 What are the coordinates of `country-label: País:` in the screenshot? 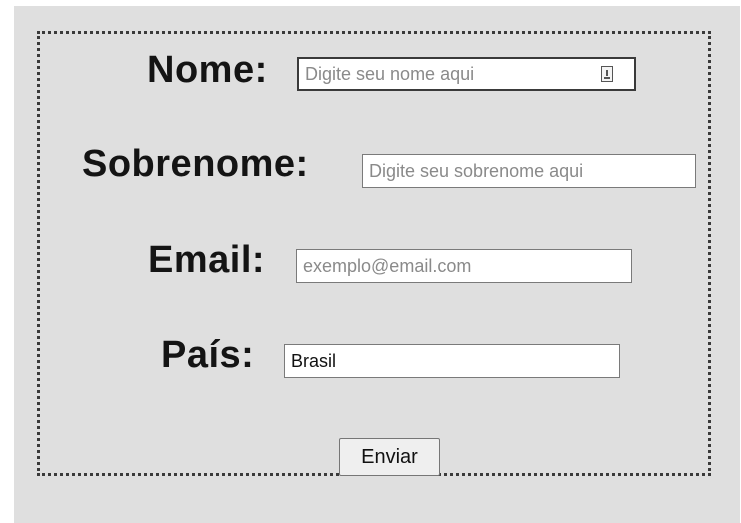 It's located at (208, 355).